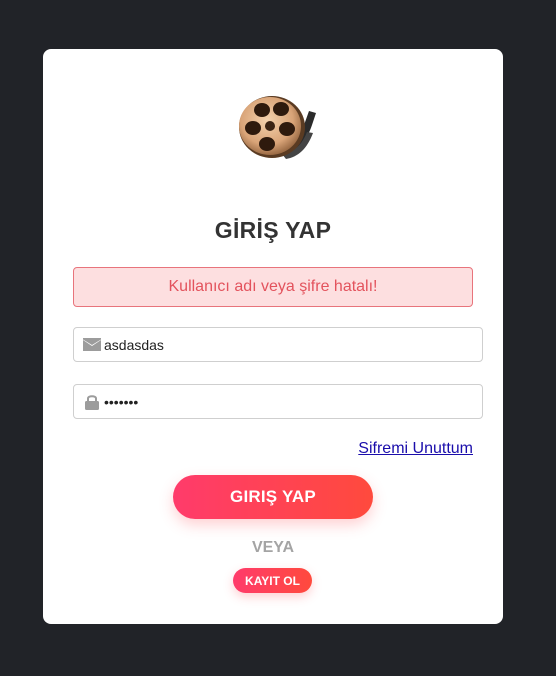 The image size is (556, 676). I want to click on register-button: KAYIT OL, so click(272, 580).